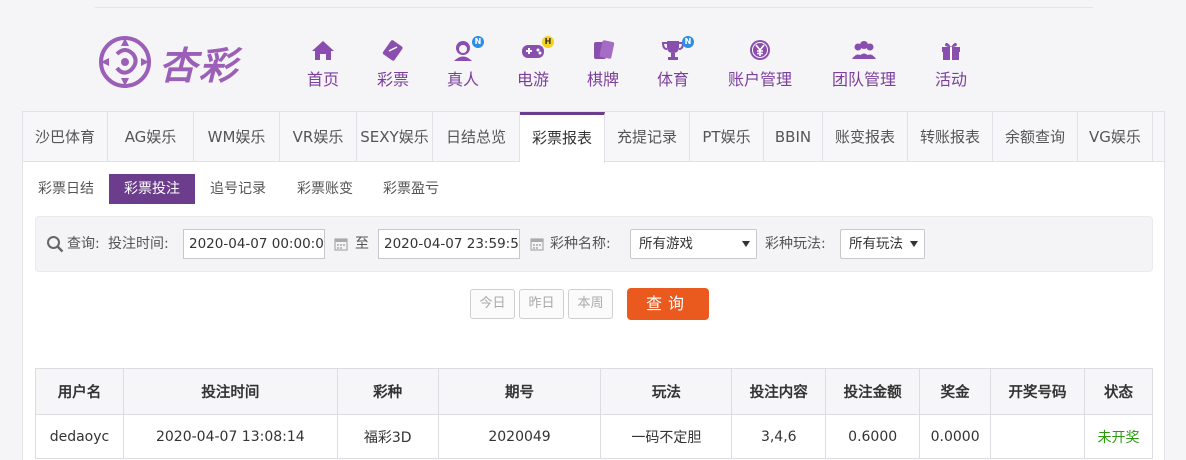 Image resolution: width=1186 pixels, height=460 pixels. I want to click on col-bet-time: 投注时间, so click(230, 391).